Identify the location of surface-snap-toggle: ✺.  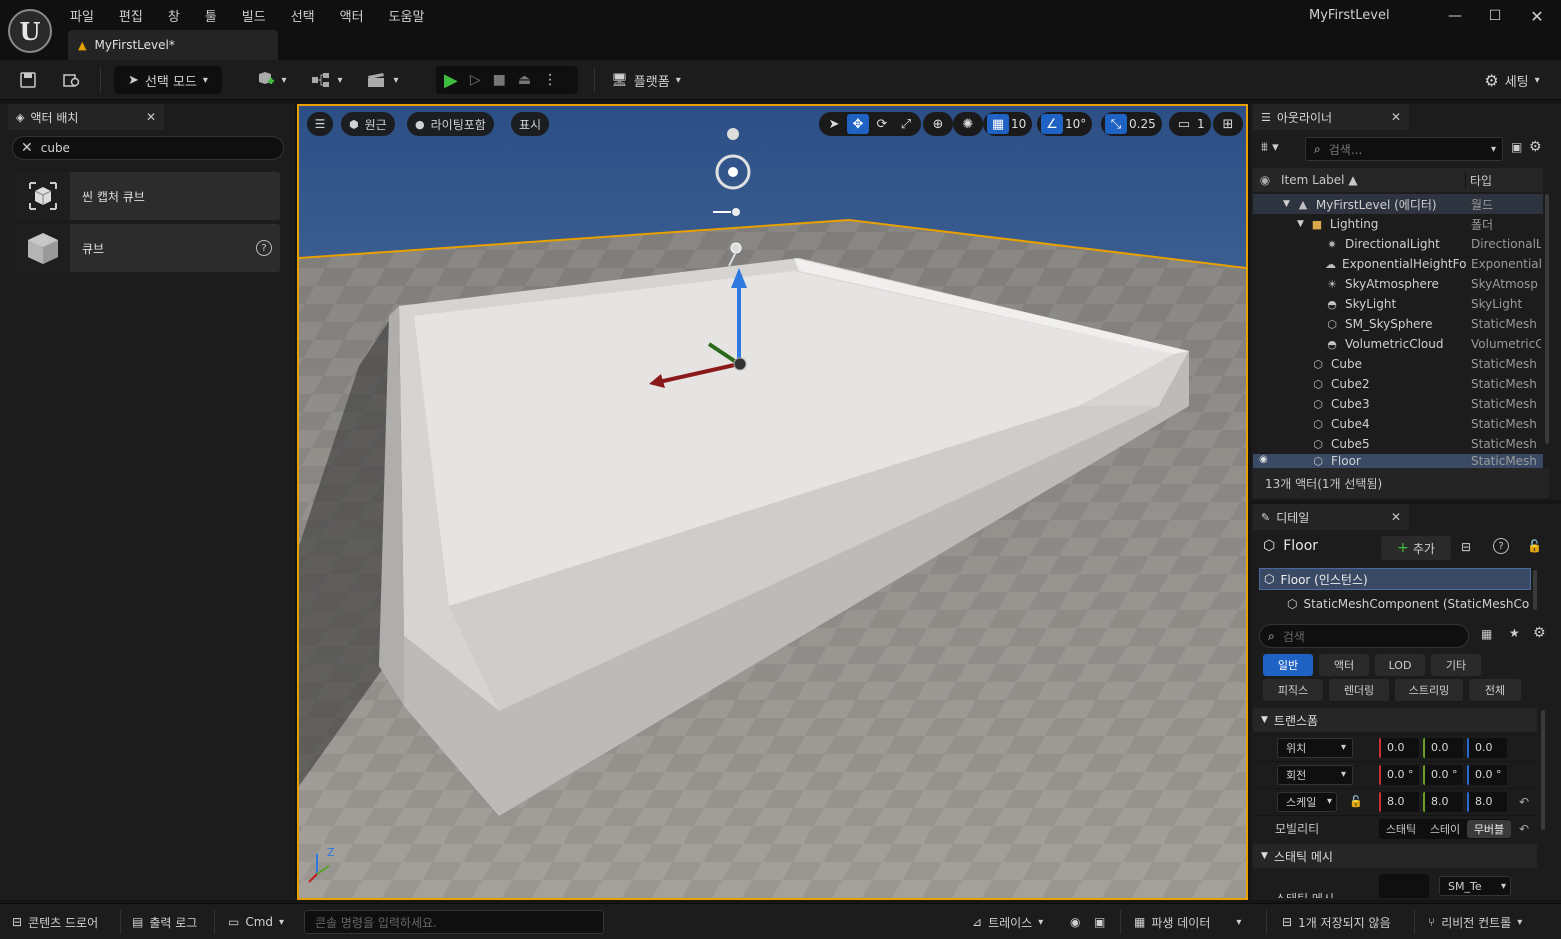
(968, 124).